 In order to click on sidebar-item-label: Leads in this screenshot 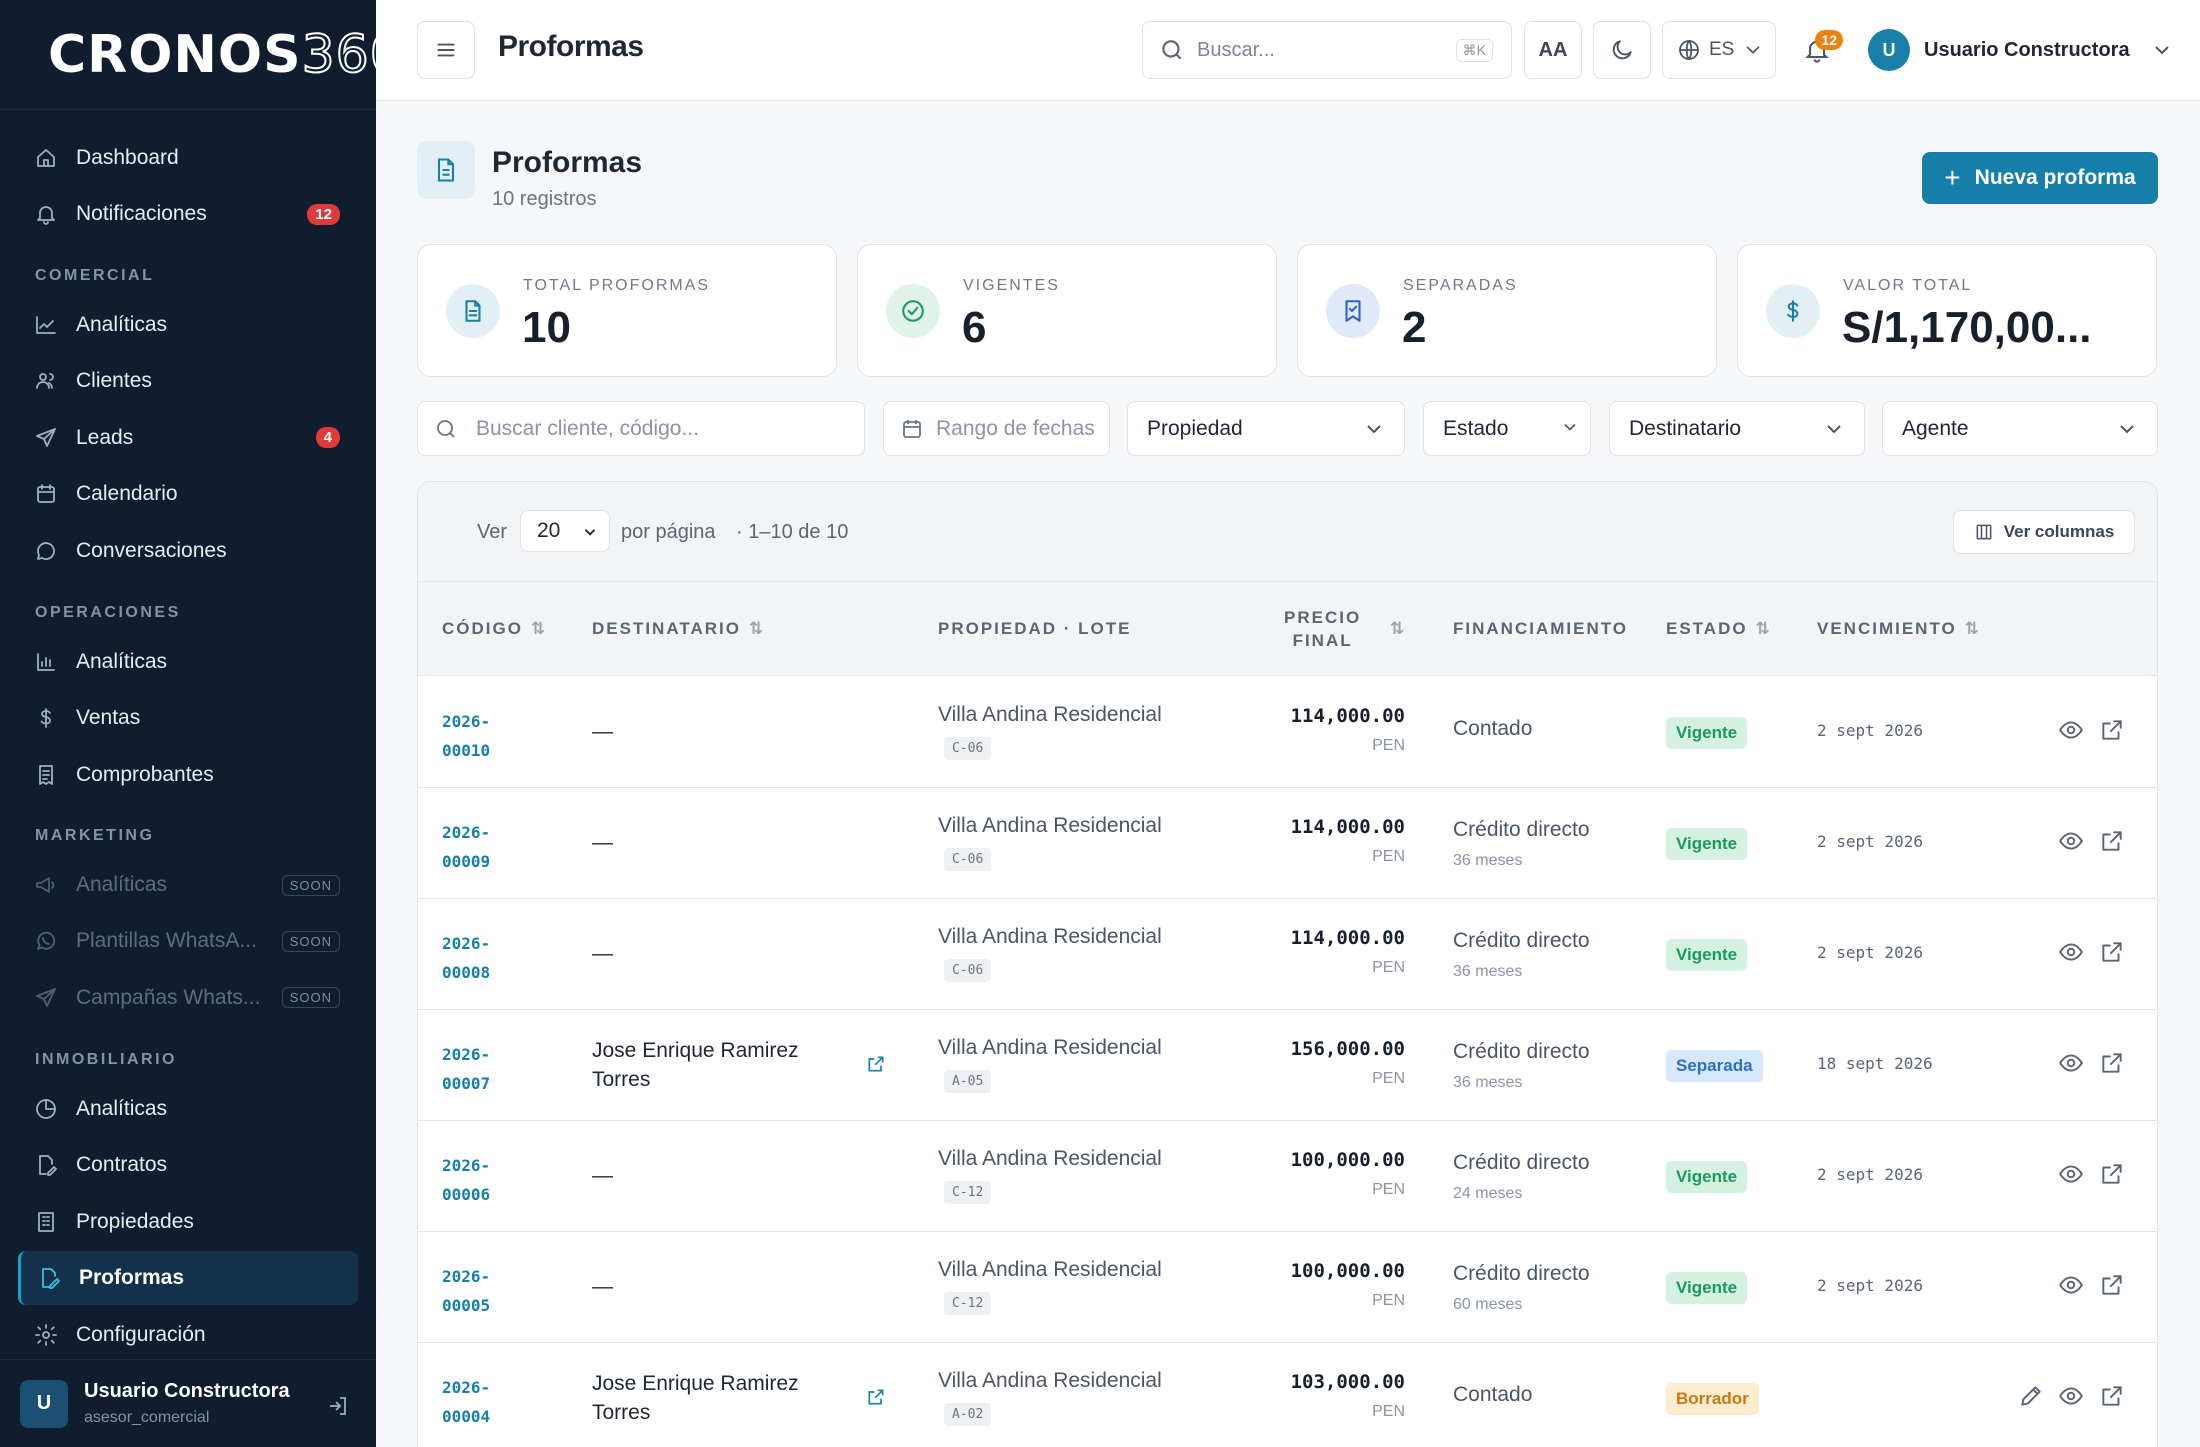, I will do `click(105, 437)`.